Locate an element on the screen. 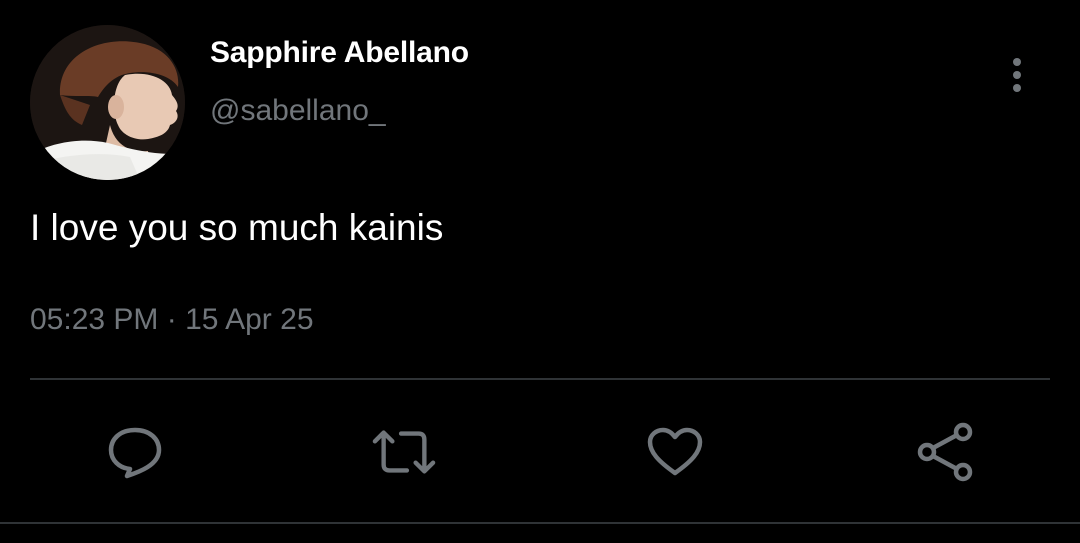 The image size is (1080, 543). share-nodes-icon is located at coordinates (945, 452).